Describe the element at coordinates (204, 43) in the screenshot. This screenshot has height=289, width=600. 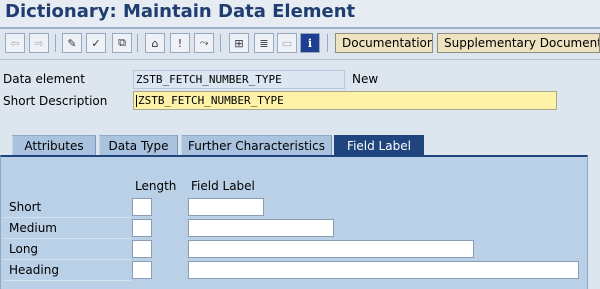
I see `navigation-icon: ⤳` at that location.